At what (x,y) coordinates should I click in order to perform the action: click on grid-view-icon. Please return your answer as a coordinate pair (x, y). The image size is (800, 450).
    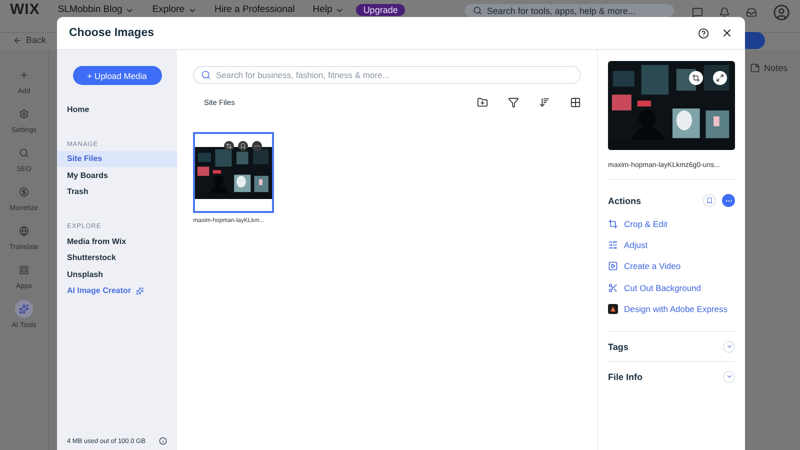
    Looking at the image, I should click on (575, 102).